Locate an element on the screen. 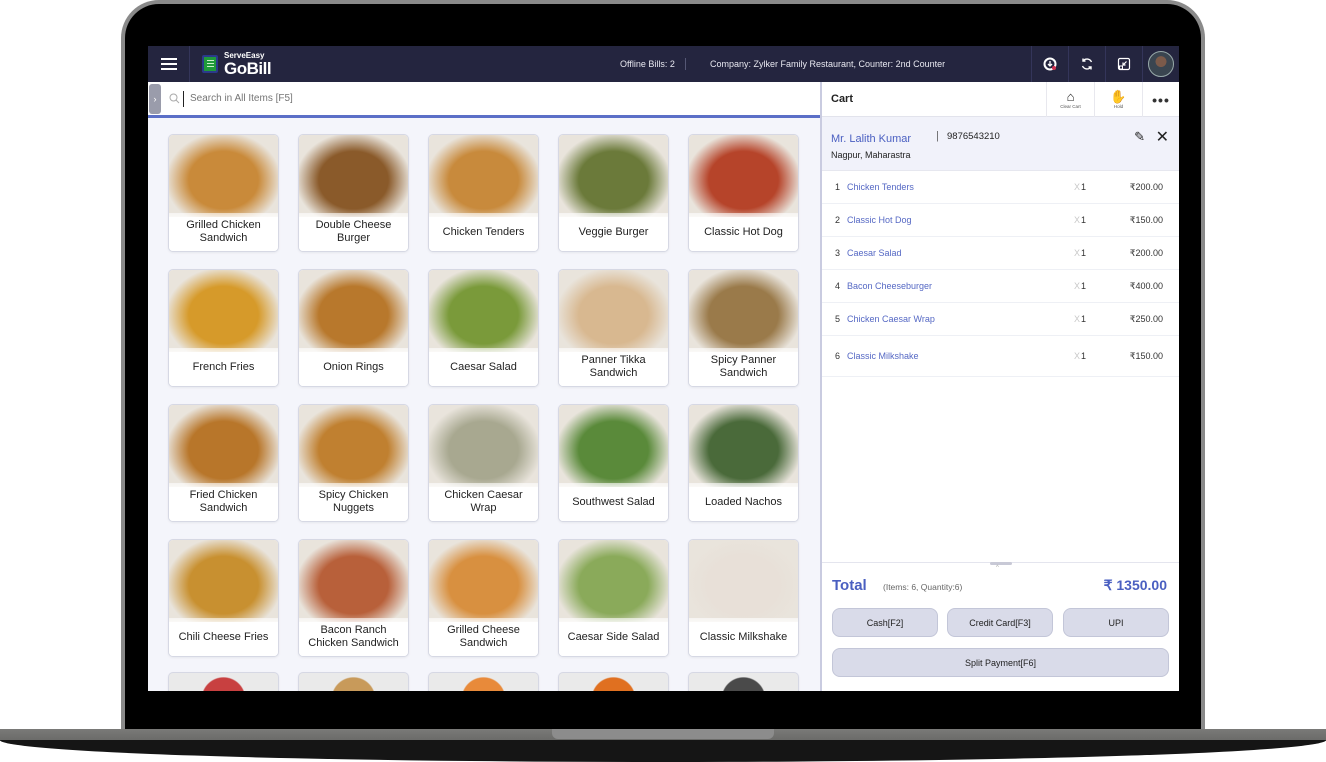  line-item-name: Chicken Tenders is located at coordinates (880, 187).